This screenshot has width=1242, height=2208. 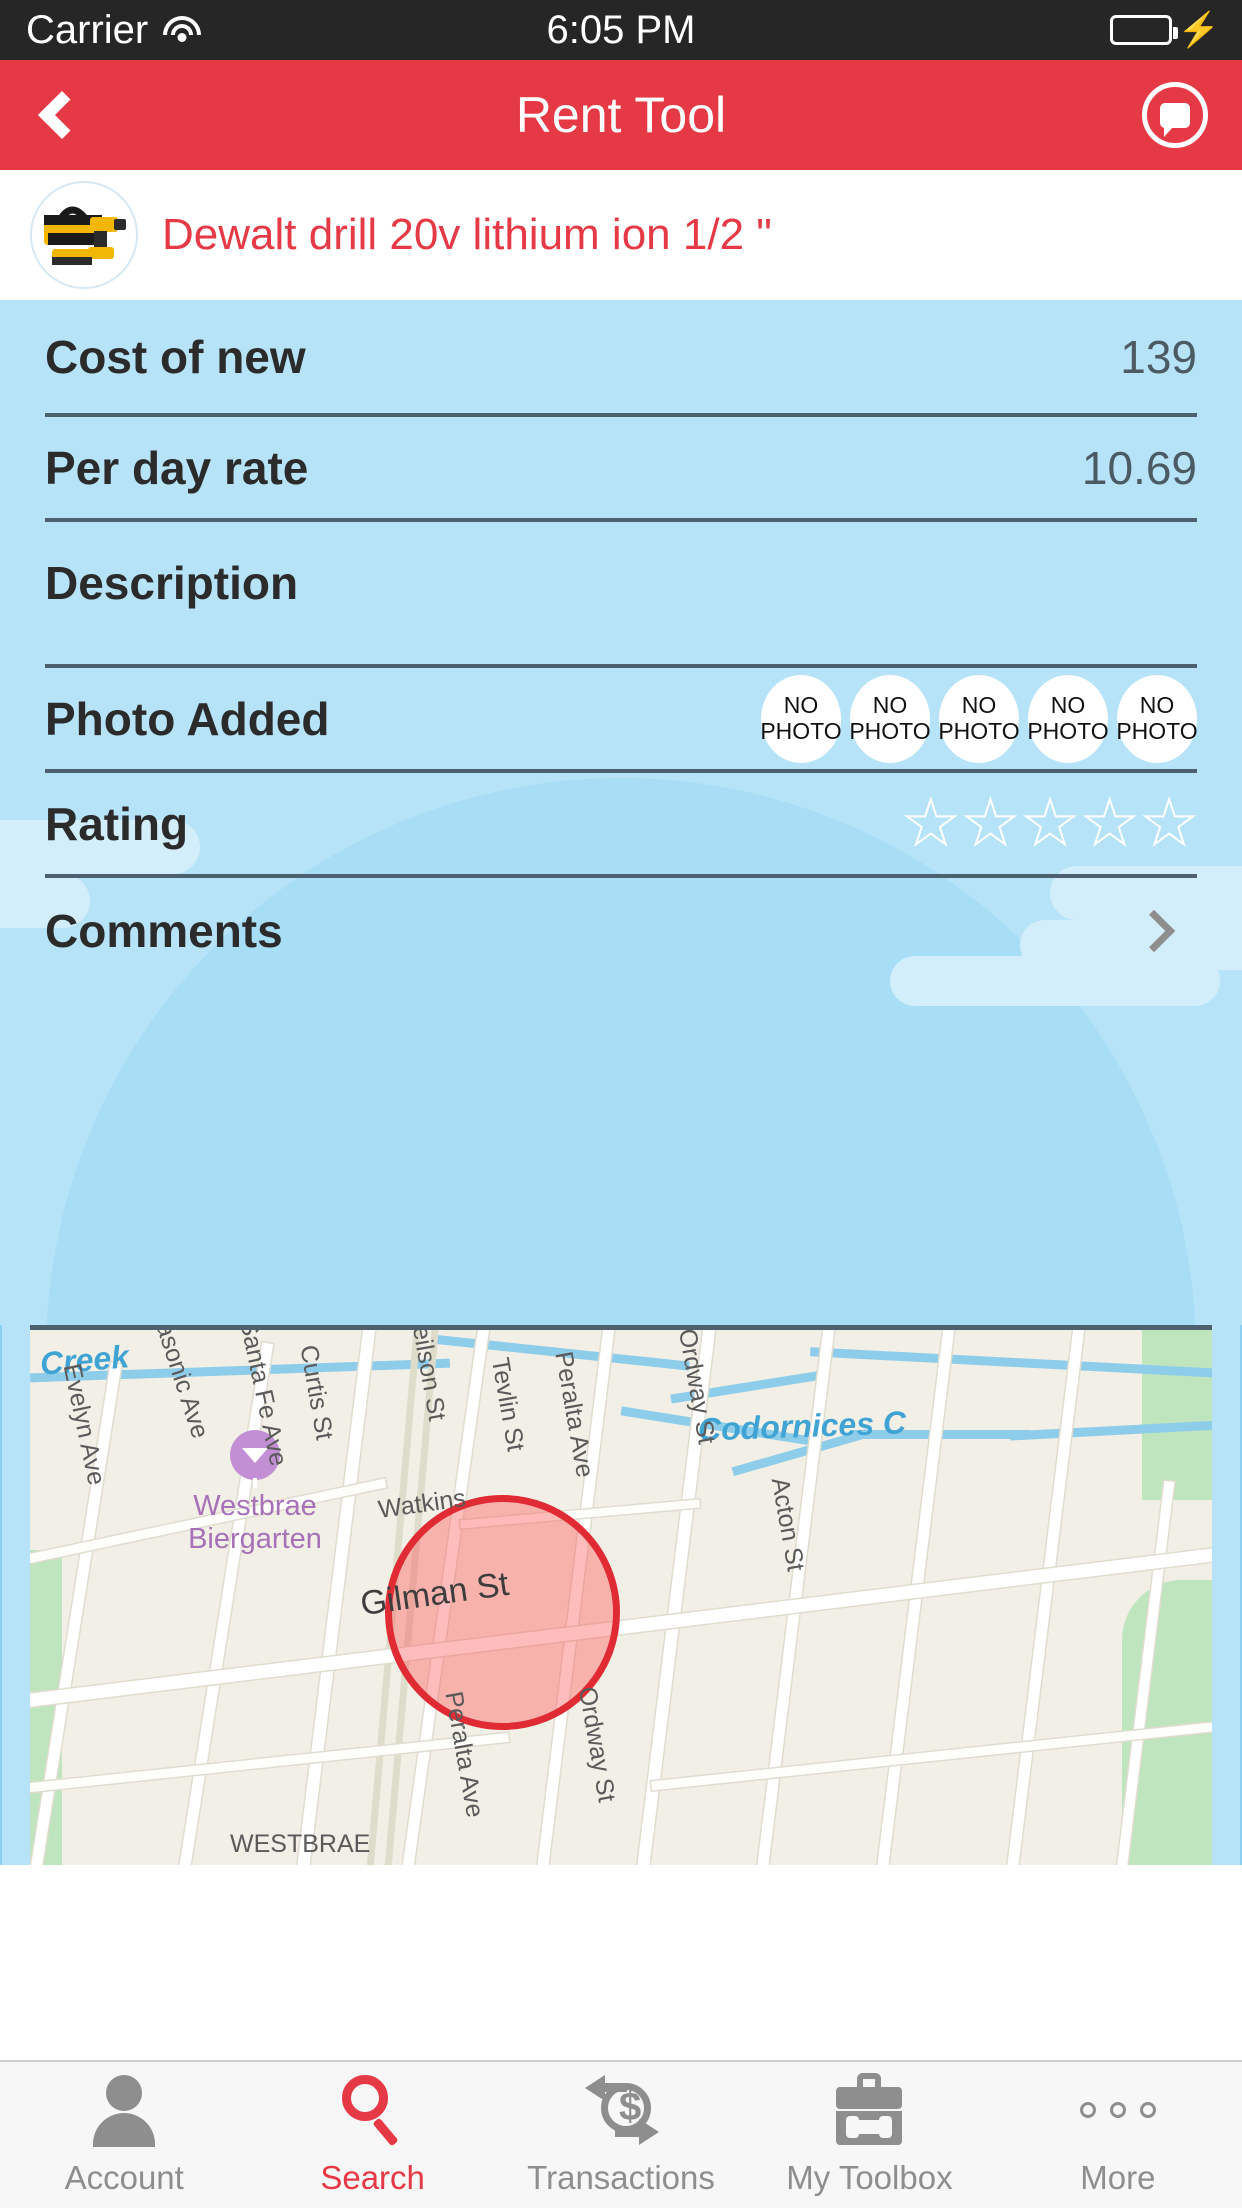 What do you see at coordinates (373, 2110) in the screenshot?
I see `magnifier-icon` at bounding box center [373, 2110].